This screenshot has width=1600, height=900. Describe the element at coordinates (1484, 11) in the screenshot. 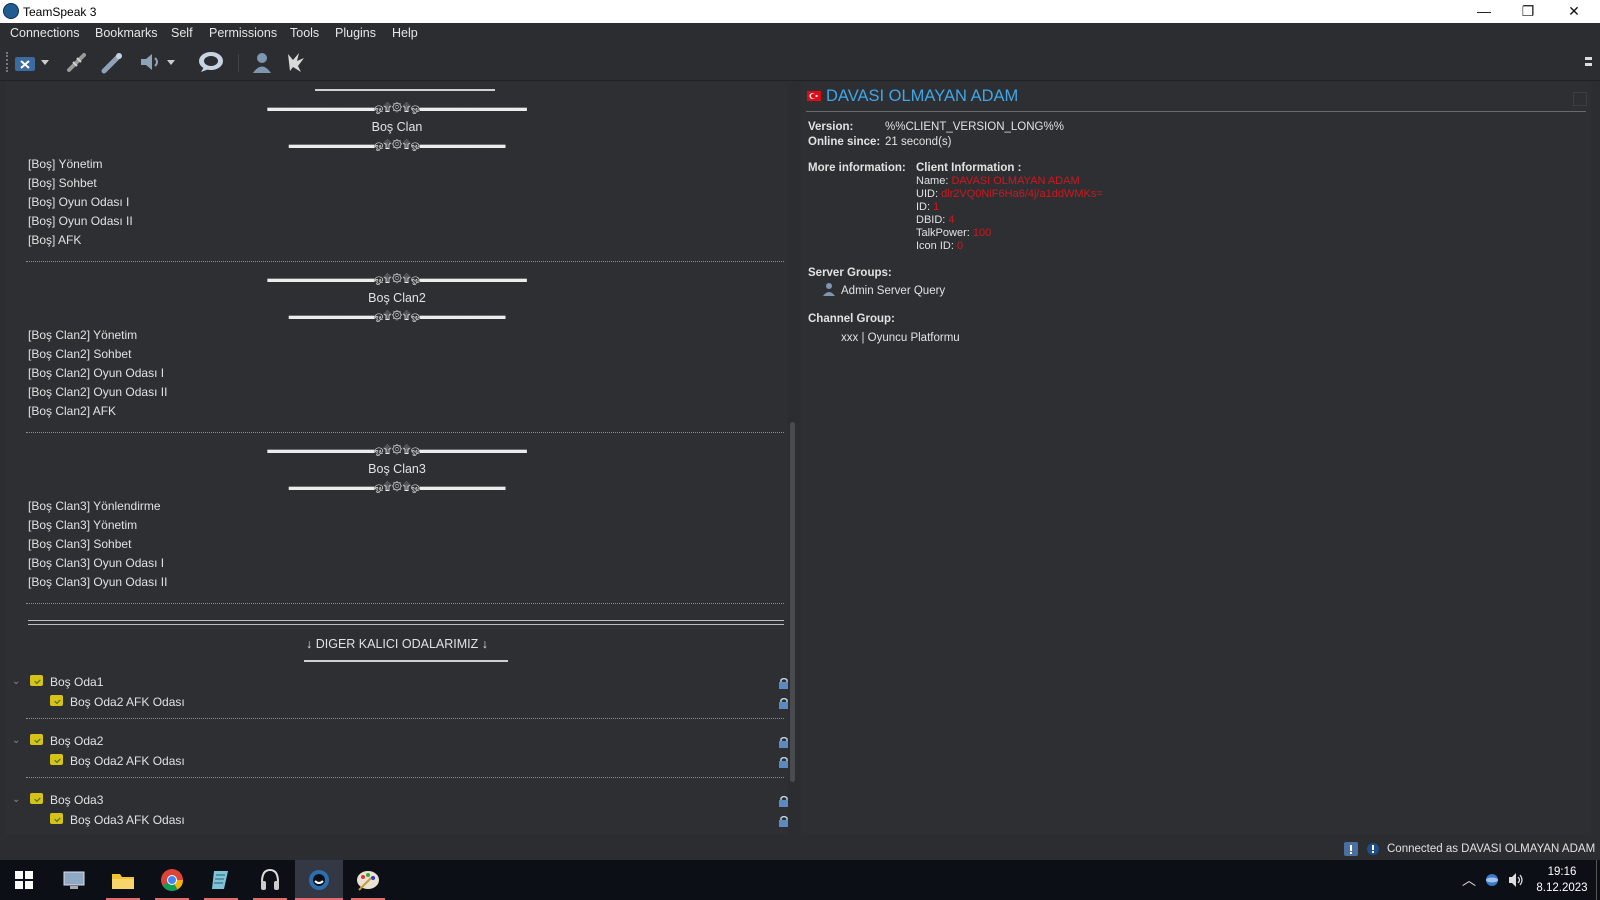

I see `minimize-button: —` at that location.